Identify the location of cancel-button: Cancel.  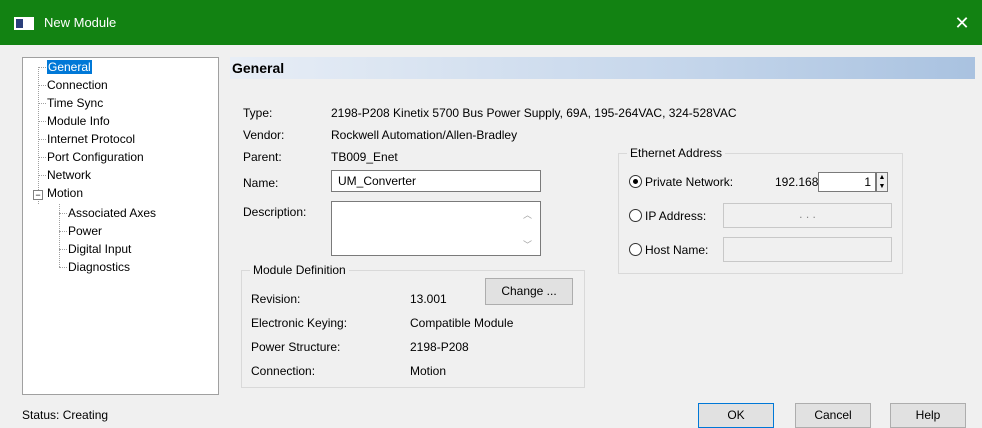
(833, 415).